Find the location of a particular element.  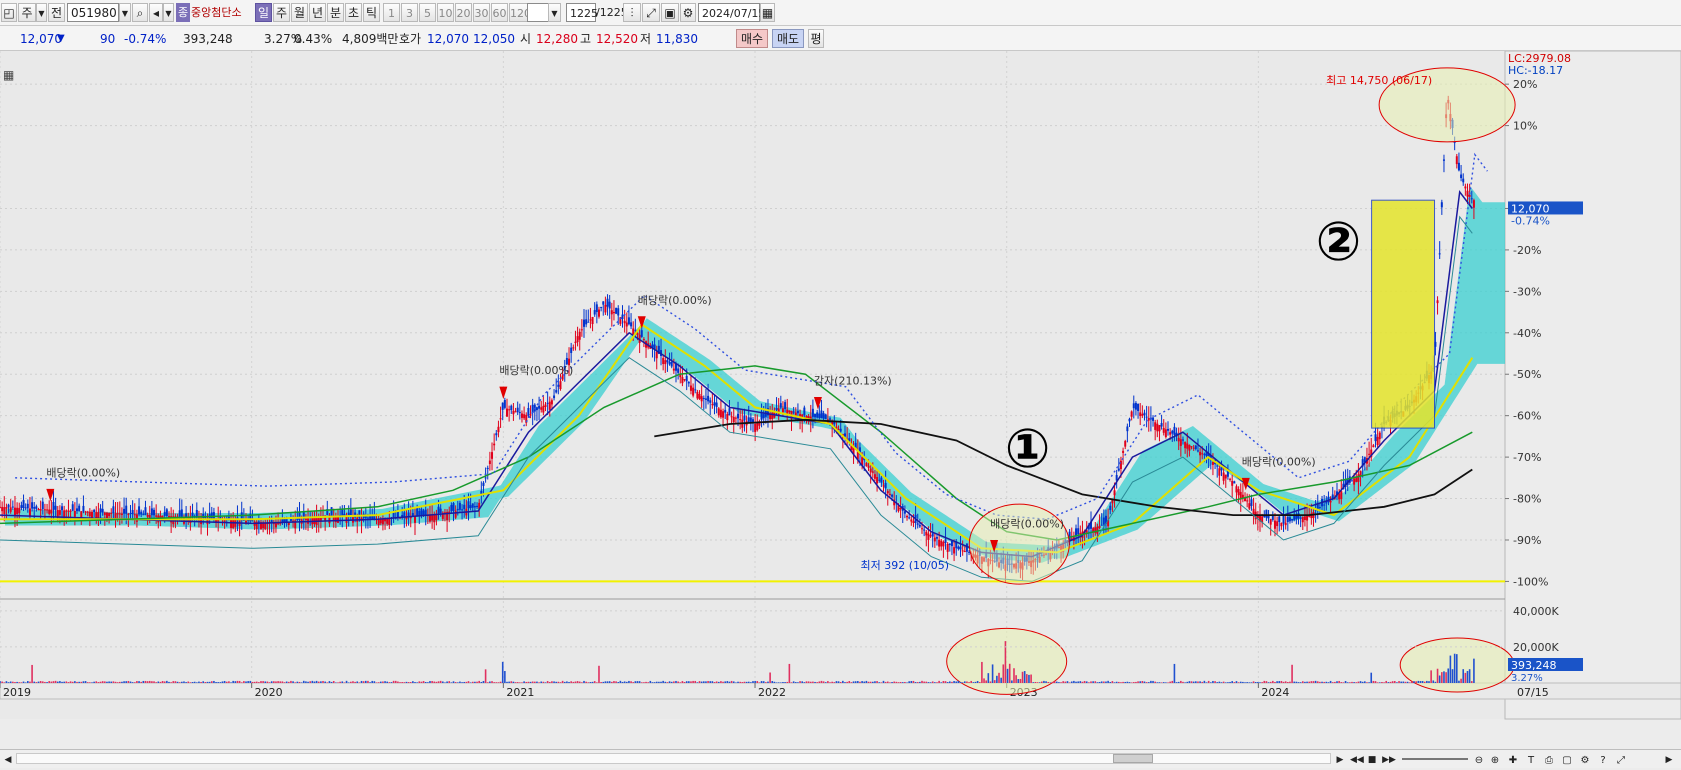

buy-button: 매수 is located at coordinates (752, 38).